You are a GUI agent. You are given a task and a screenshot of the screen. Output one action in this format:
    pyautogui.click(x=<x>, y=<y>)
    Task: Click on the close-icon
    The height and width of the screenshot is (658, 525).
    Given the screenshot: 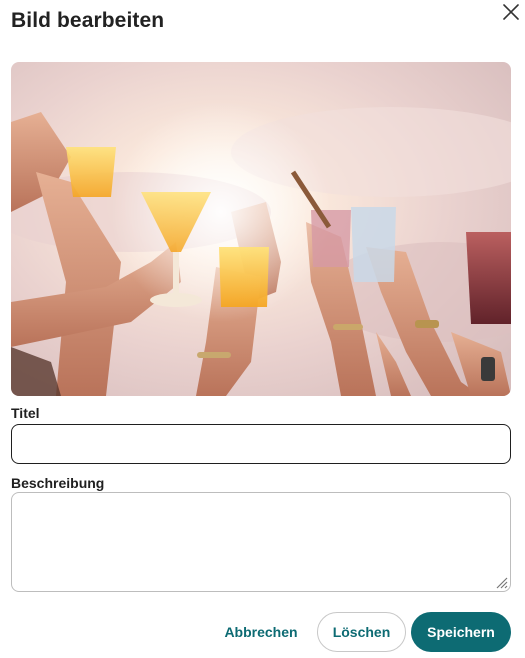 What is the action you would take?
    pyautogui.click(x=511, y=12)
    